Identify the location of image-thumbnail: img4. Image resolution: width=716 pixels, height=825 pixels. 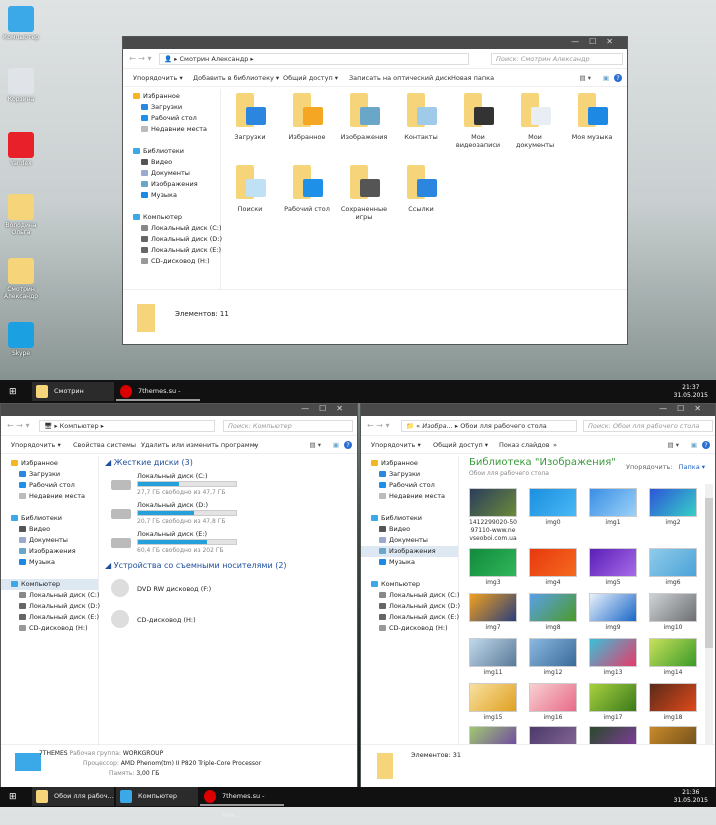
(553, 567).